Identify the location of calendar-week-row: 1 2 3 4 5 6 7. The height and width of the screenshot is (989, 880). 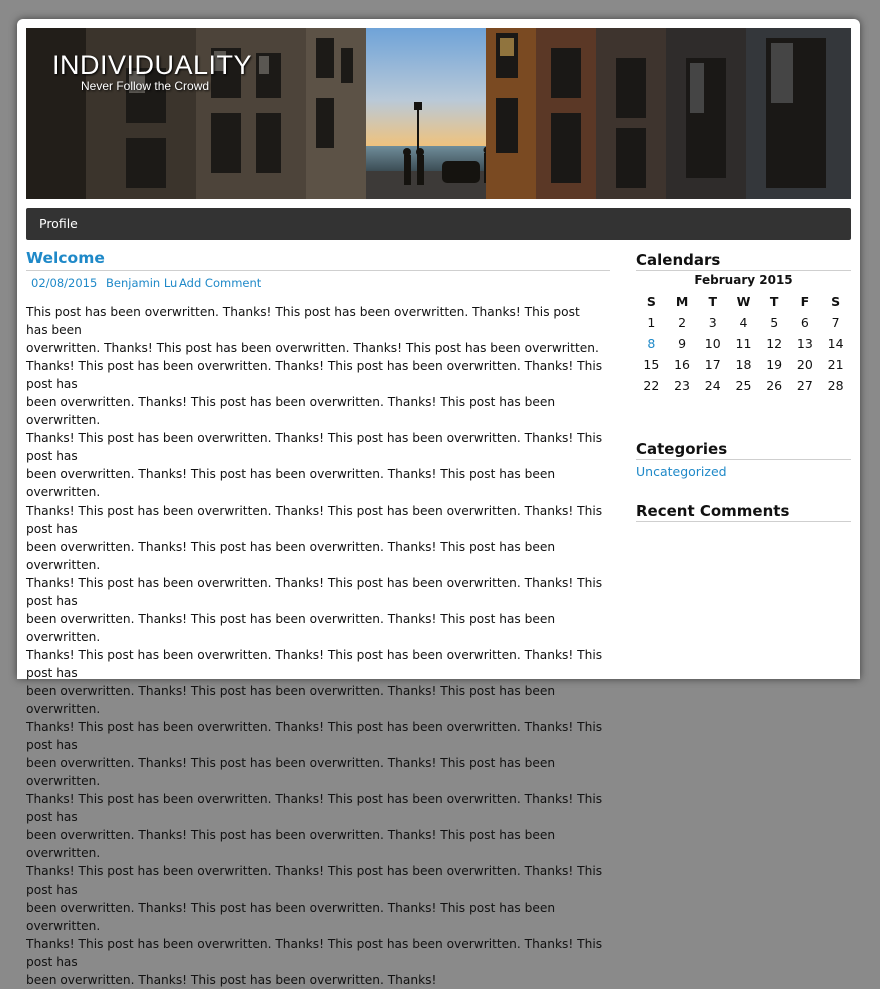
(743, 322).